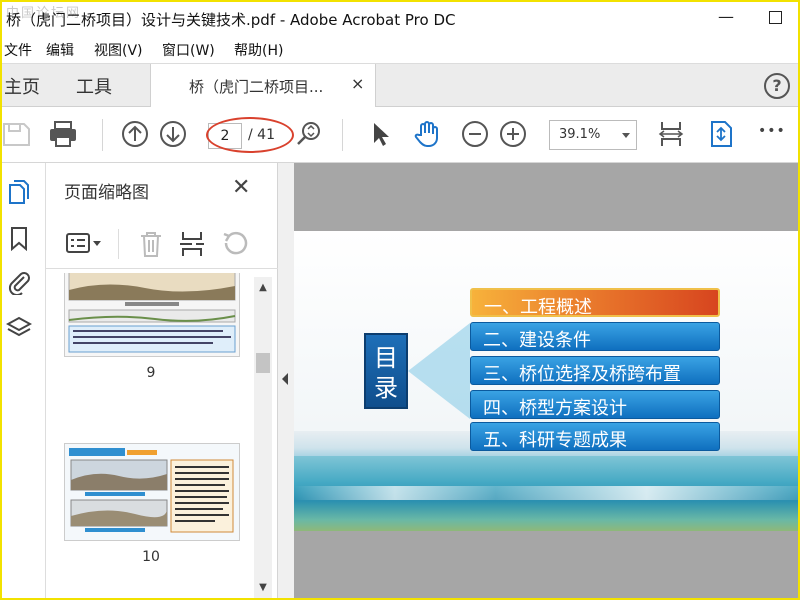  What do you see at coordinates (151, 557) in the screenshot?
I see `thumbnail-label-10: 10` at bounding box center [151, 557].